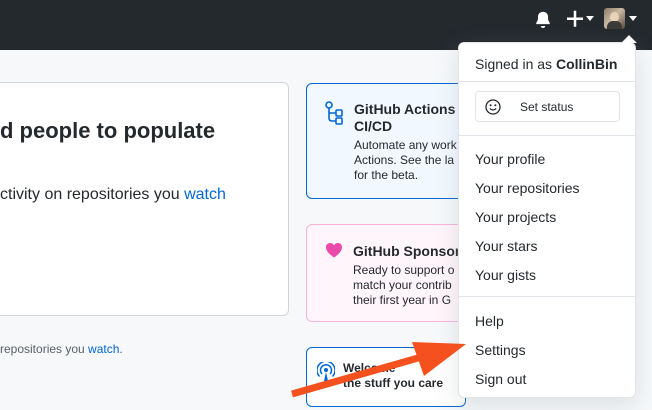 The width and height of the screenshot is (652, 410). What do you see at coordinates (614, 18) in the screenshot?
I see `avatar` at bounding box center [614, 18].